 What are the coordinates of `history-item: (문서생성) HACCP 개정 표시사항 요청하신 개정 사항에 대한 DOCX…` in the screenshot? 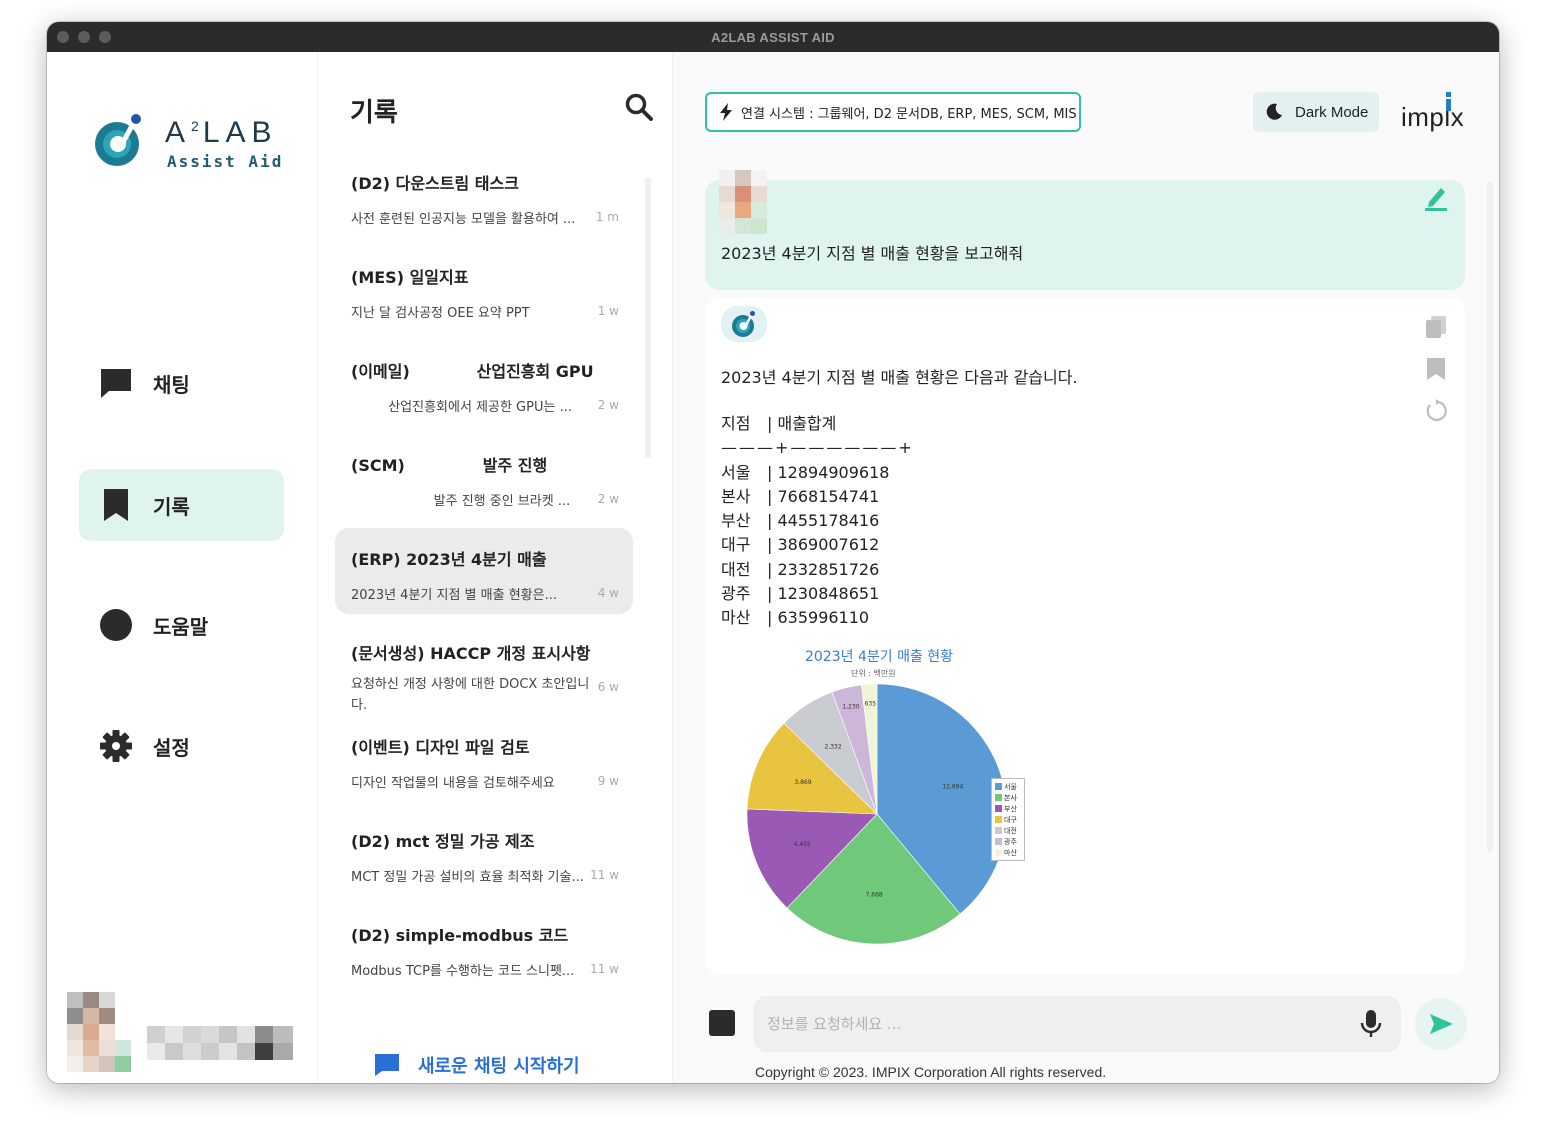 It's located at (484, 667).